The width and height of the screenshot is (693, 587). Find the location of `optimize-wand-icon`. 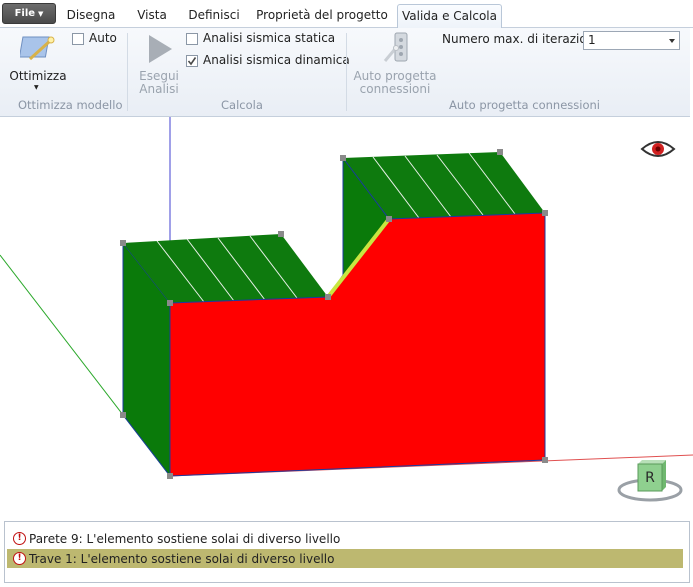

optimize-wand-icon is located at coordinates (37, 48).